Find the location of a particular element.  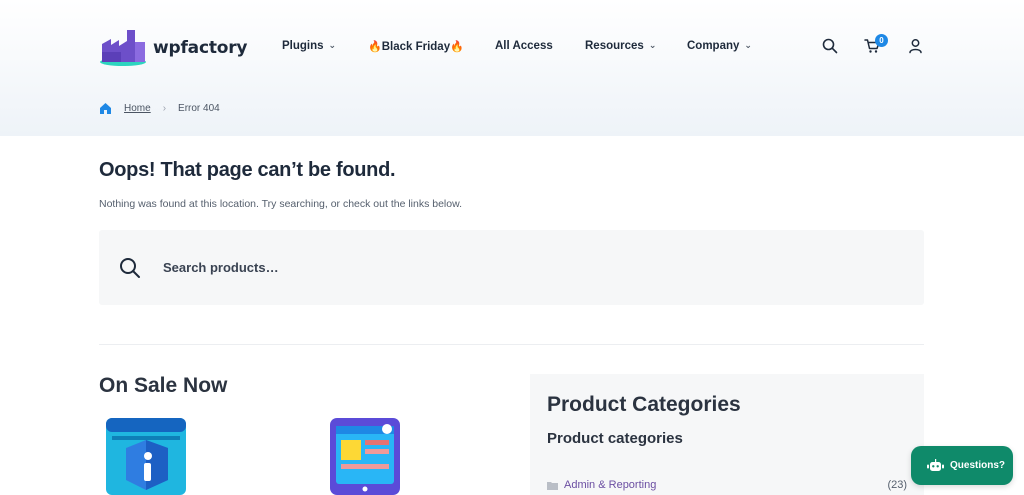

nav-item-plugins: Plugins ⌄ is located at coordinates (309, 46).